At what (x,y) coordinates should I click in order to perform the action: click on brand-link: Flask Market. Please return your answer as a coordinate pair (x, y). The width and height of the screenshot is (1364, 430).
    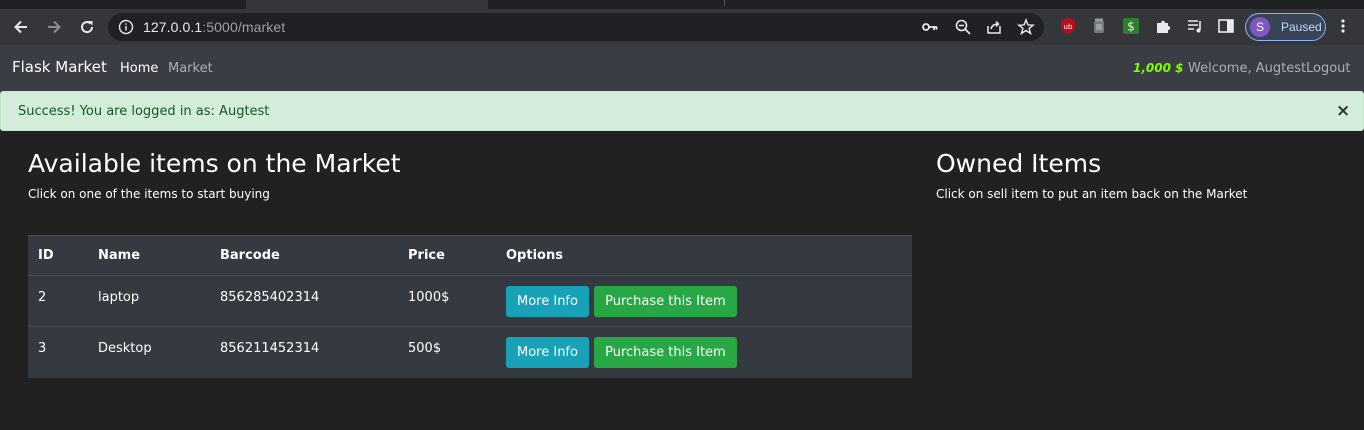
    Looking at the image, I should click on (59, 67).